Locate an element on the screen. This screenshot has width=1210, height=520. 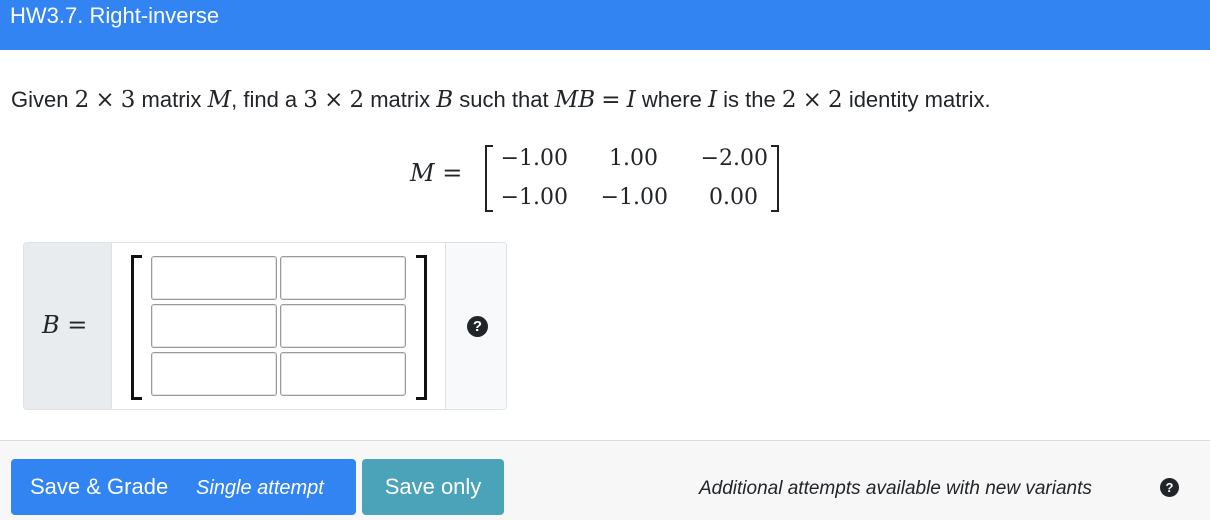
answer-left-bracket is located at coordinates (136, 327).